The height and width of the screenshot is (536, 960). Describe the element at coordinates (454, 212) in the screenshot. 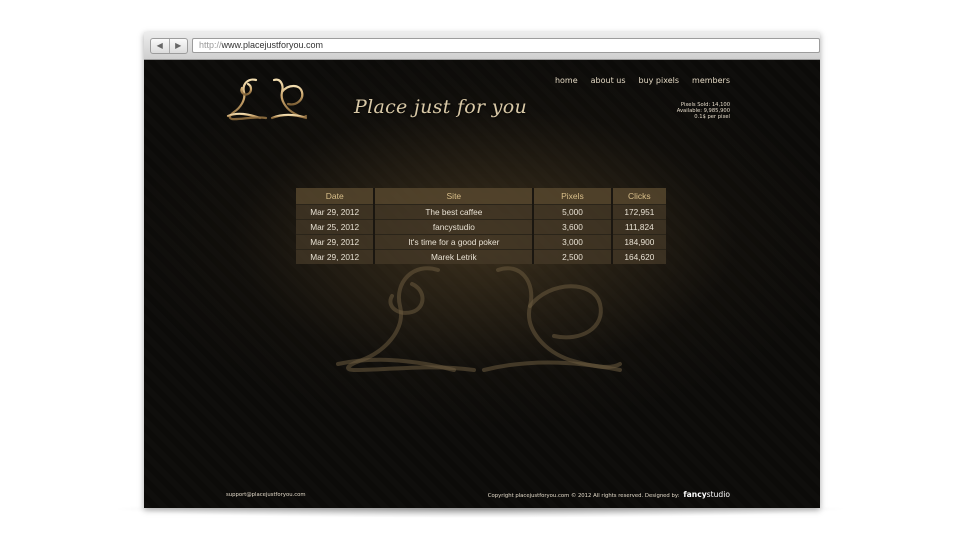

I see `cell-site: The best caffee` at that location.